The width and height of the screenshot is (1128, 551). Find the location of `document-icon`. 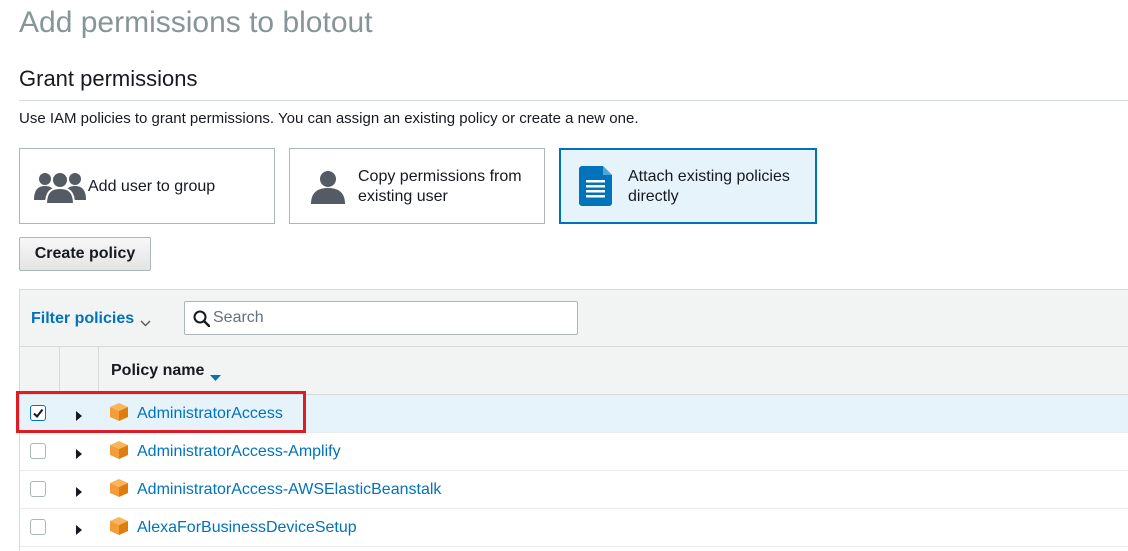

document-icon is located at coordinates (597, 188).